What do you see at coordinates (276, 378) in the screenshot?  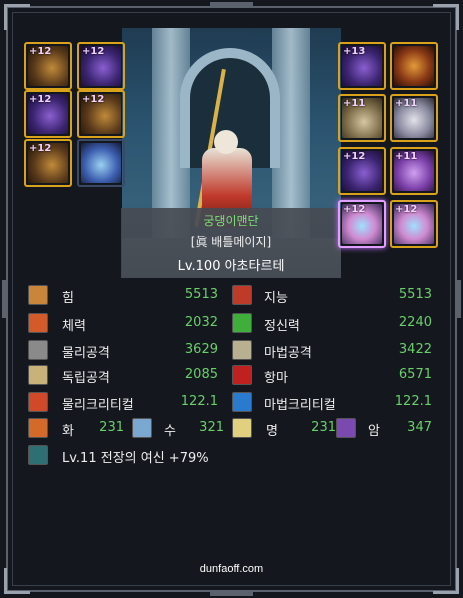 I see `stat-label: 항마` at bounding box center [276, 378].